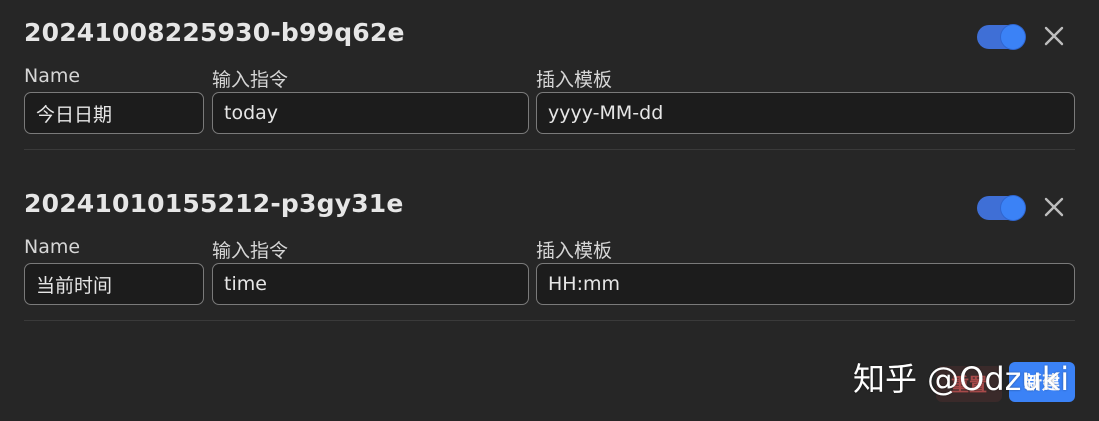 This screenshot has width=1099, height=421. Describe the element at coordinates (969, 384) in the screenshot. I see `reset-button: 重置` at that location.